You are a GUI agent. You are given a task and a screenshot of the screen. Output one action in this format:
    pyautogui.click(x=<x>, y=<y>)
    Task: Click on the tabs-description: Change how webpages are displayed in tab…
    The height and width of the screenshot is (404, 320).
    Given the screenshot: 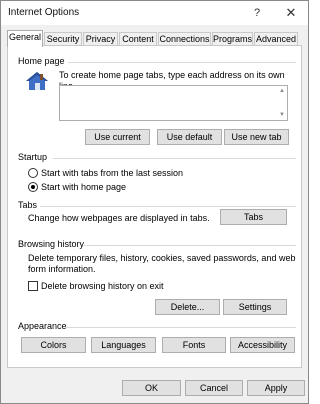 What is the action you would take?
    pyautogui.click(x=119, y=218)
    